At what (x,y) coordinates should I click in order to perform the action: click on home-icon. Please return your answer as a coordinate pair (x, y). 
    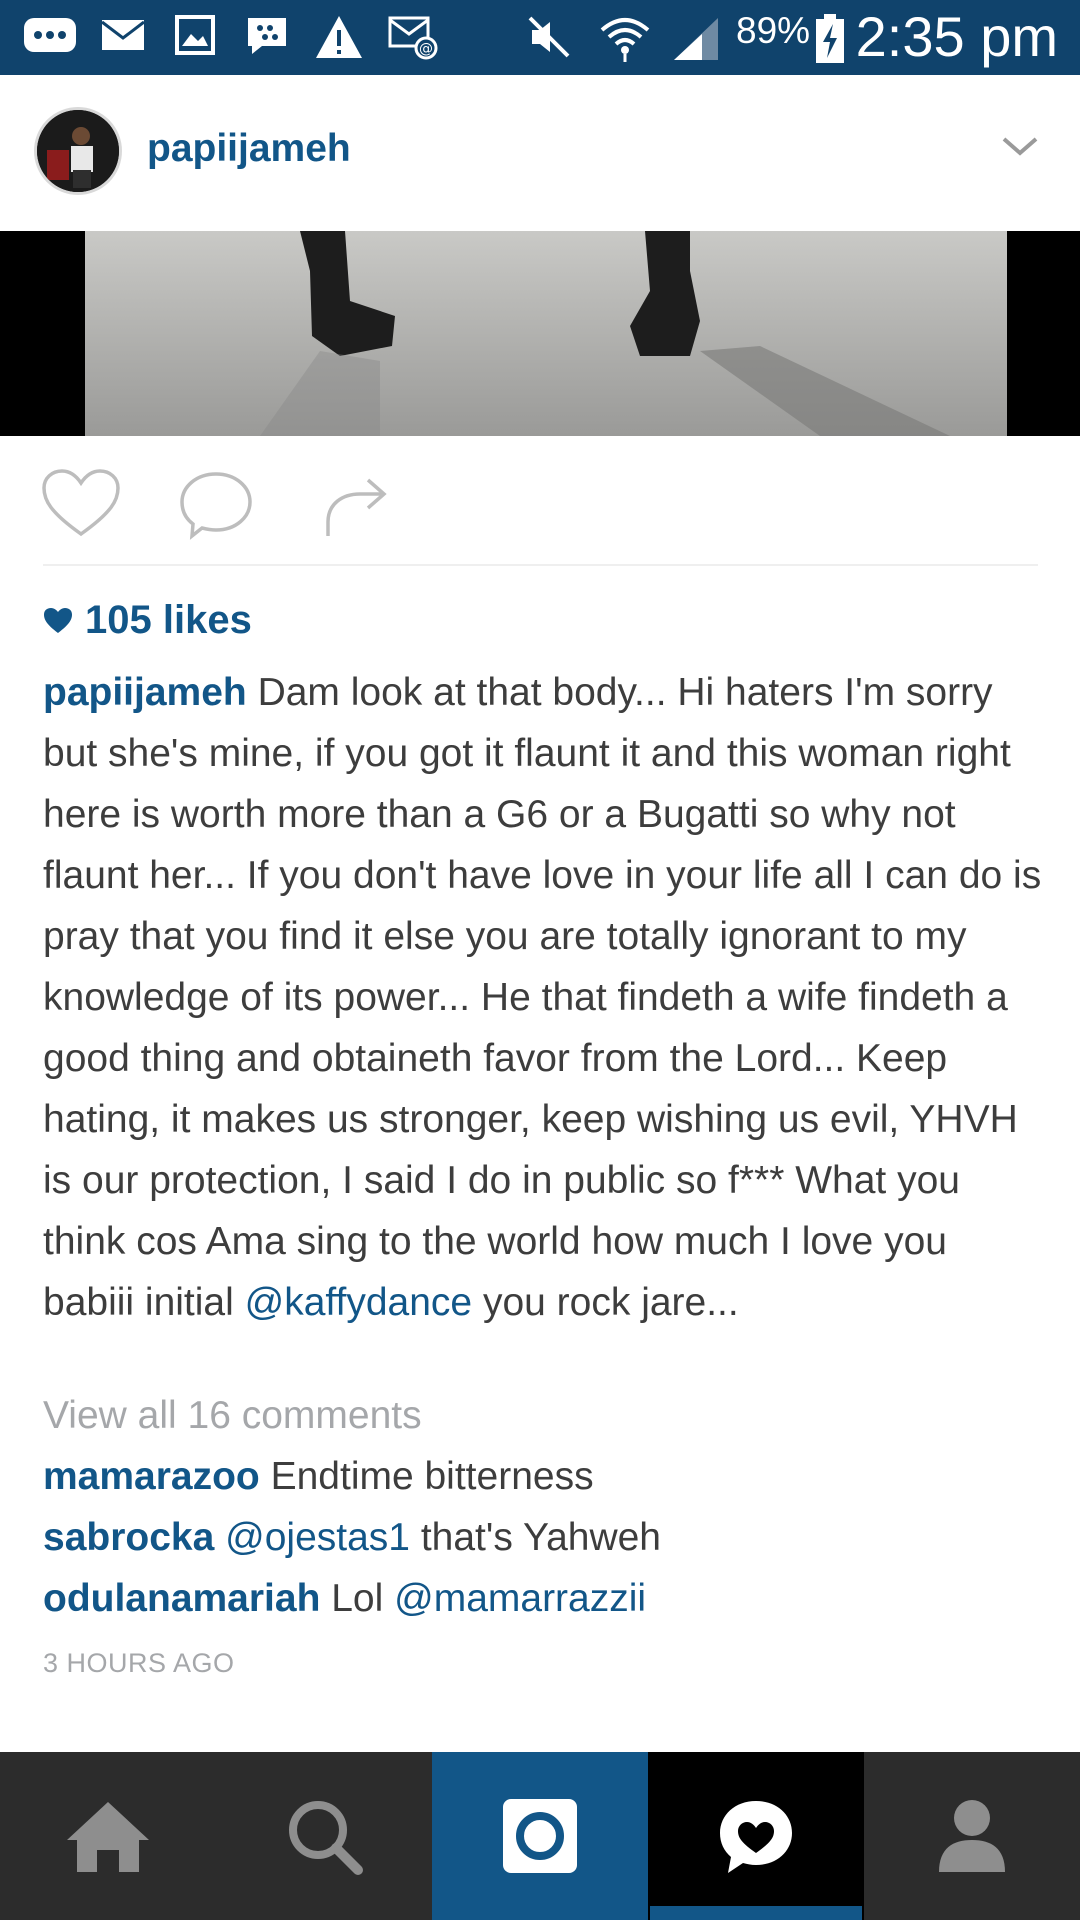
    Looking at the image, I should click on (108, 1837).